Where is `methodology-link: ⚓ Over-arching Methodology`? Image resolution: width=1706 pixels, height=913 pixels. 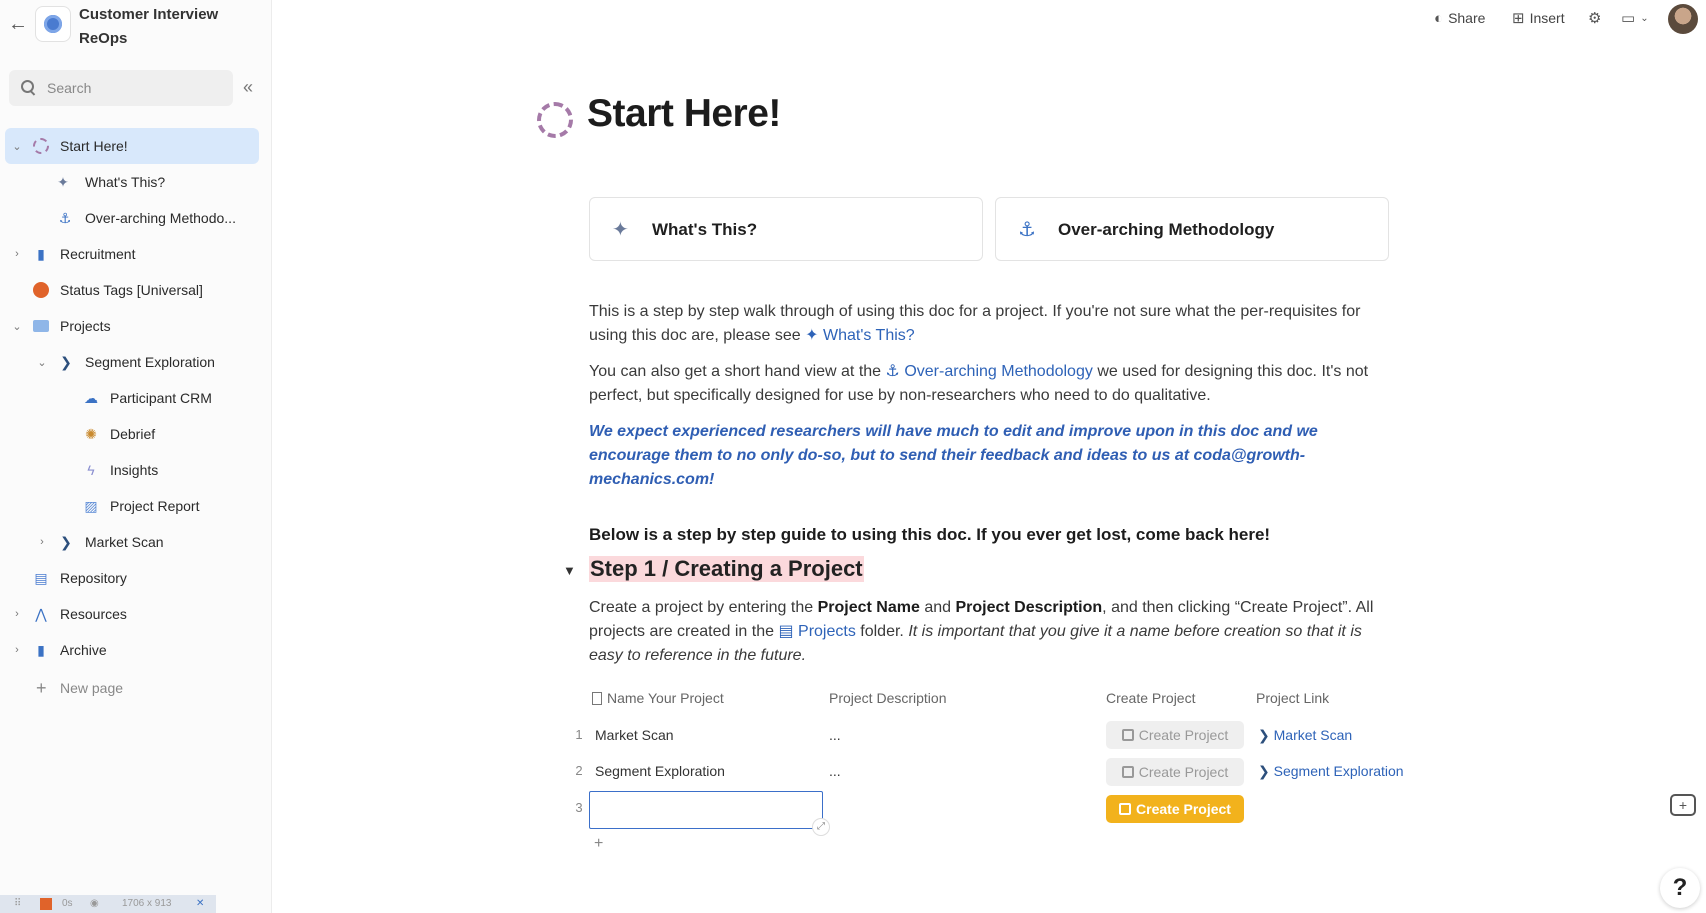 methodology-link: ⚓ Over-arching Methodology is located at coordinates (989, 371).